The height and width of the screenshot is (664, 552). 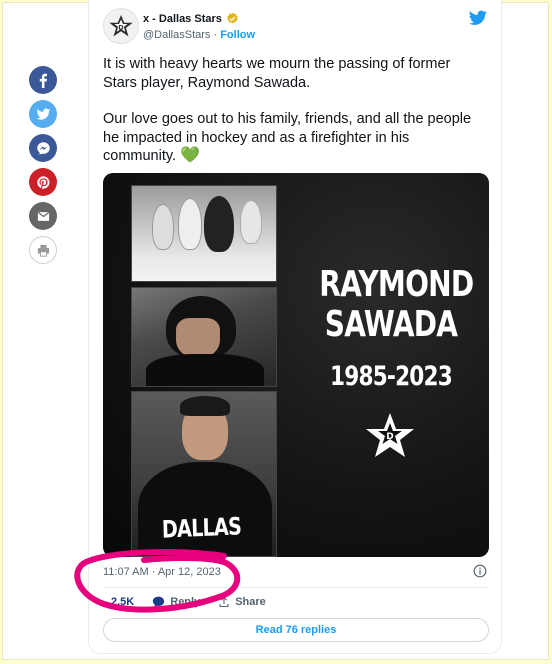 What do you see at coordinates (185, 602) in the screenshot?
I see `reply-label: Reply` at bounding box center [185, 602].